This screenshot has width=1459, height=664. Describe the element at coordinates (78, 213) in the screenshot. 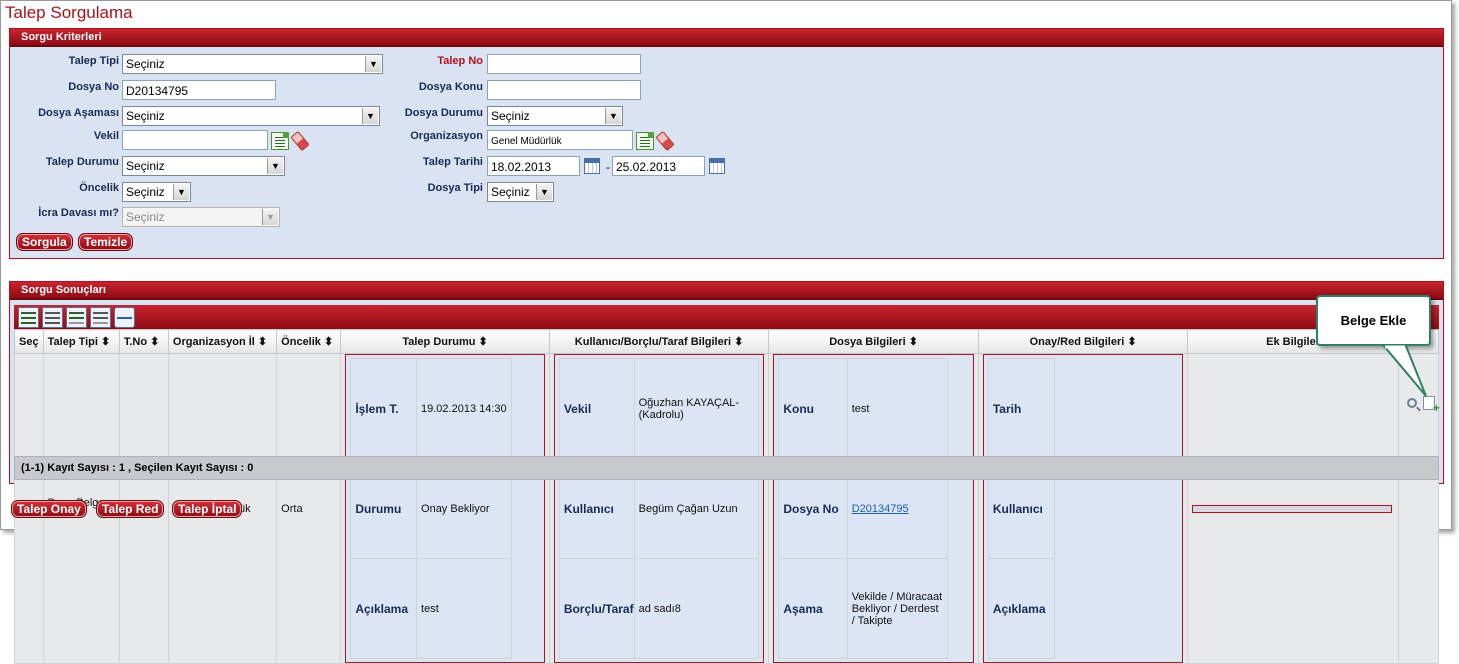

I see `icra-davasi-label: İcra Davası mı?` at that location.